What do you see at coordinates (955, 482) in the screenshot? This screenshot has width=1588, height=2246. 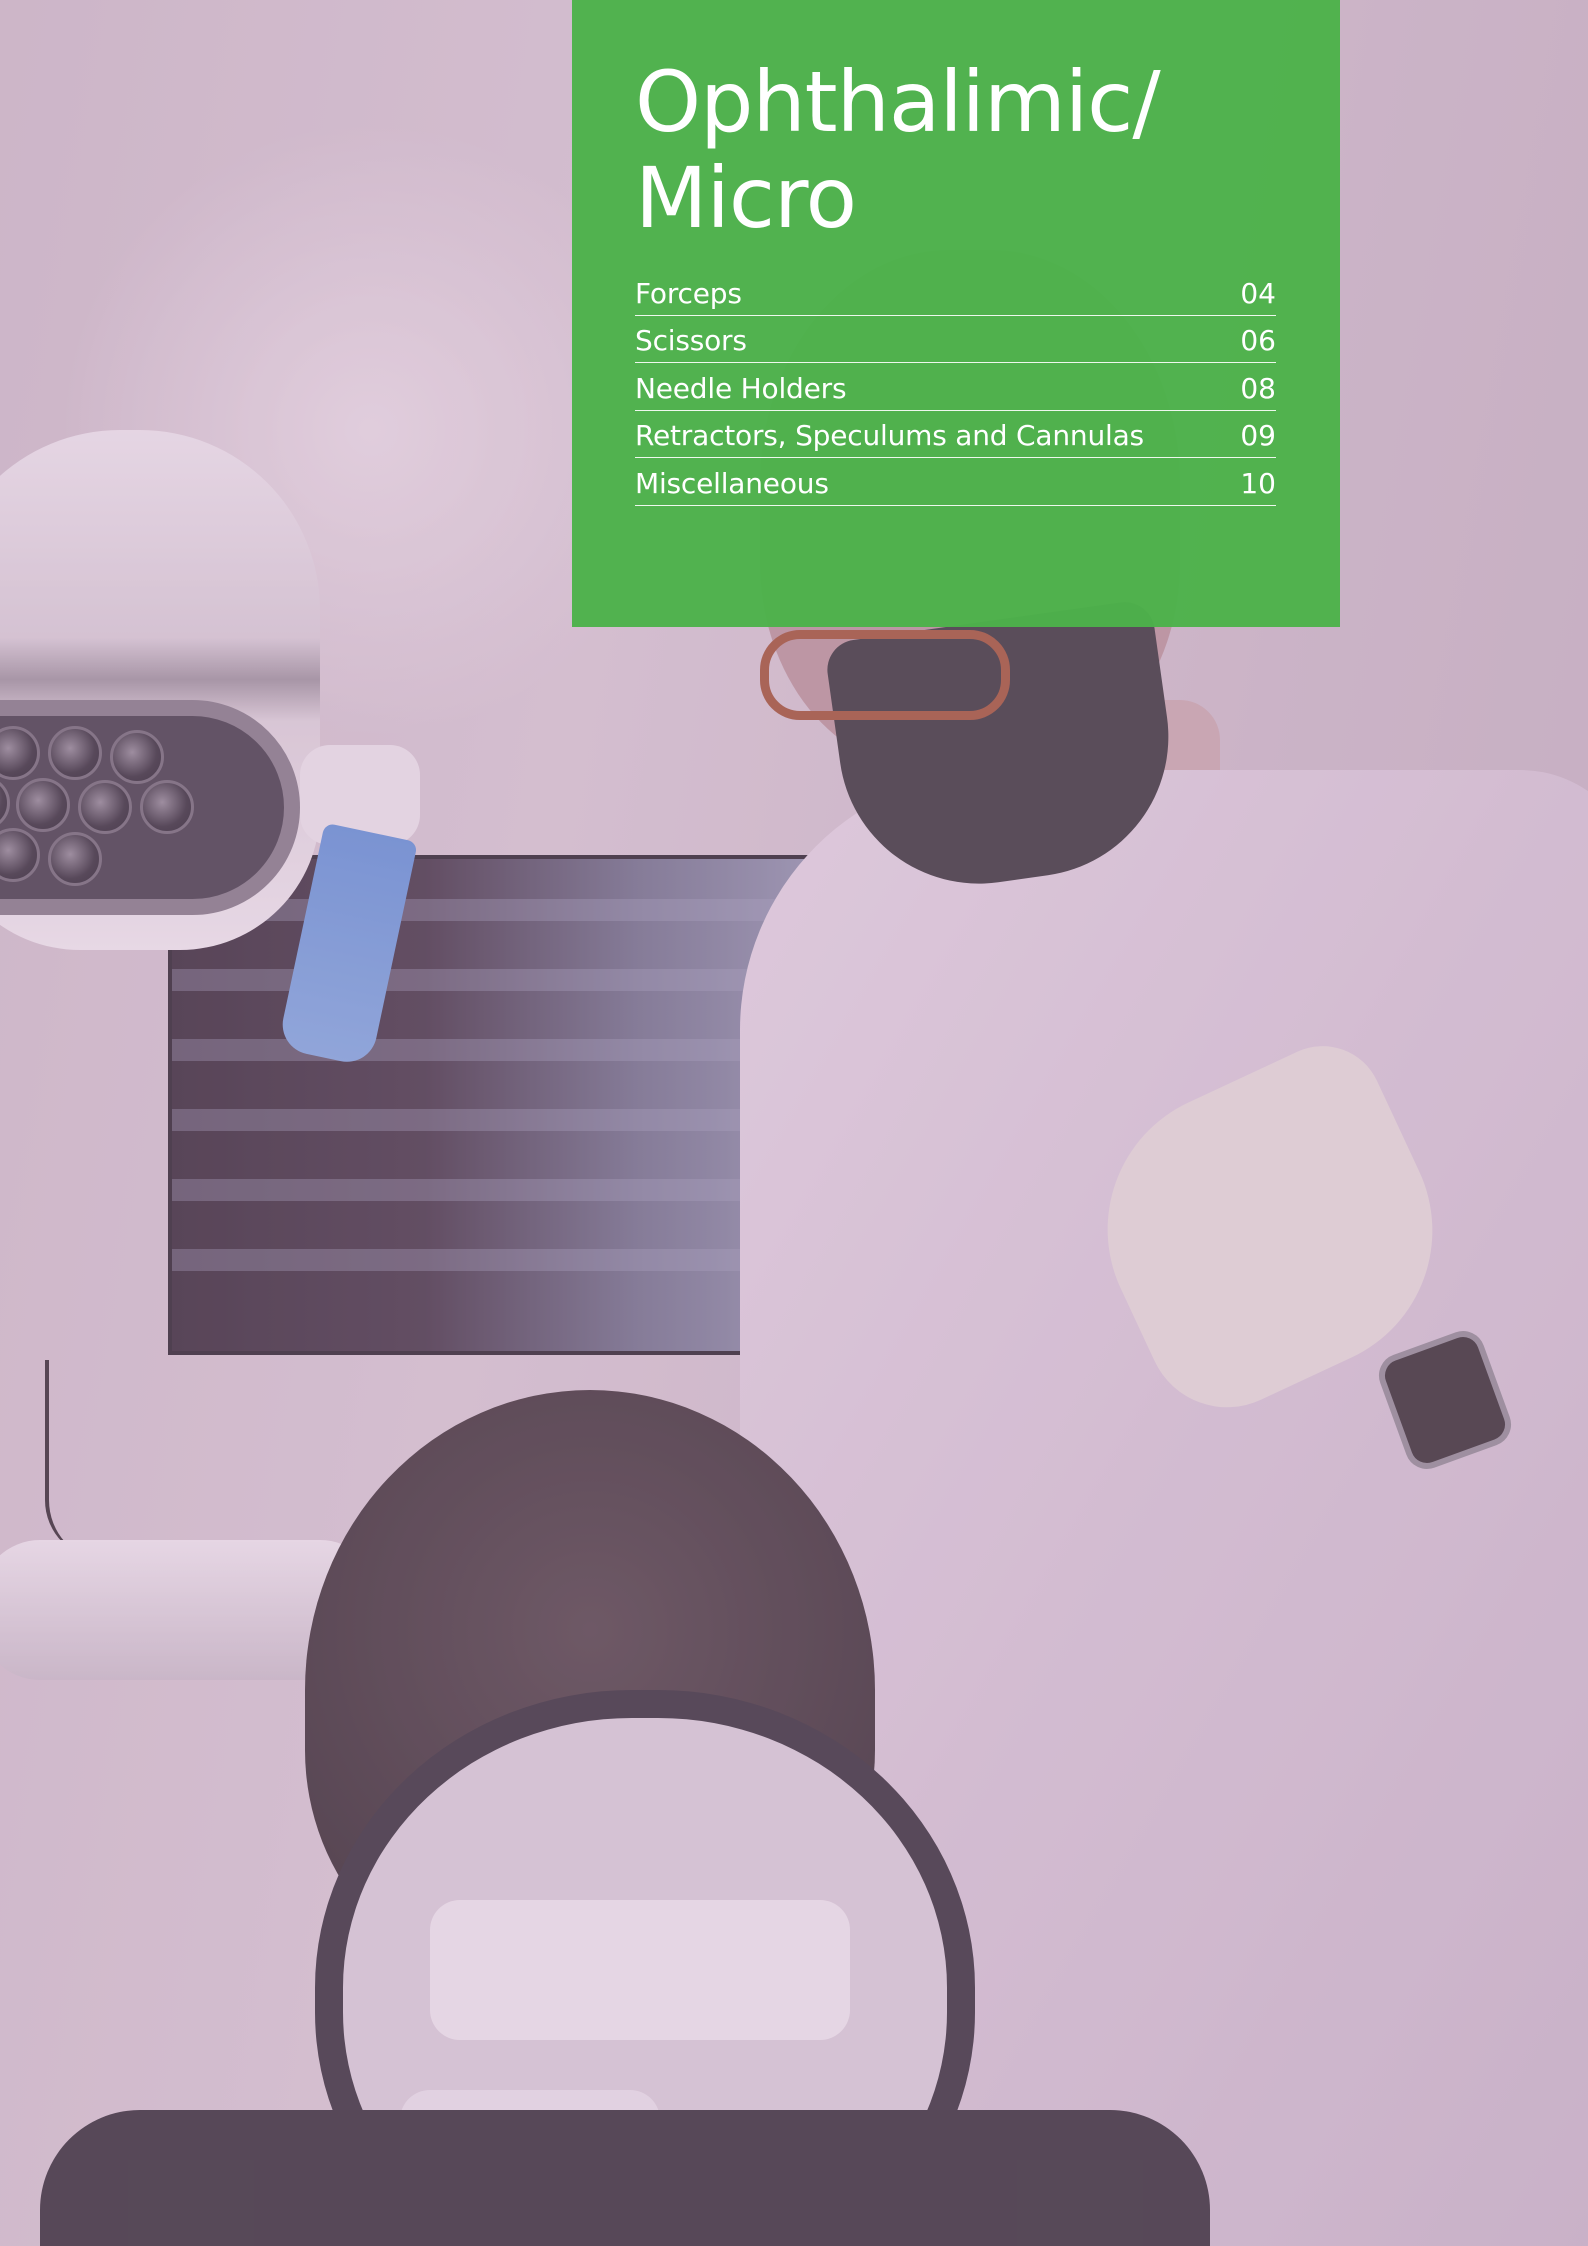 I see `toc-item-miscellaneous: Miscellaneous 10` at bounding box center [955, 482].